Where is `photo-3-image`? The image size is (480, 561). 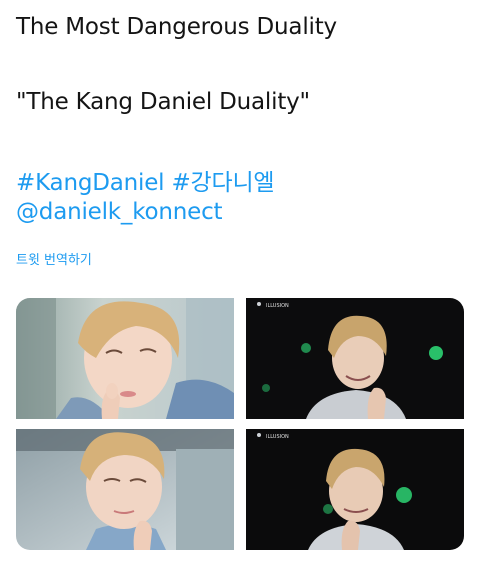 photo-3-image is located at coordinates (125, 489).